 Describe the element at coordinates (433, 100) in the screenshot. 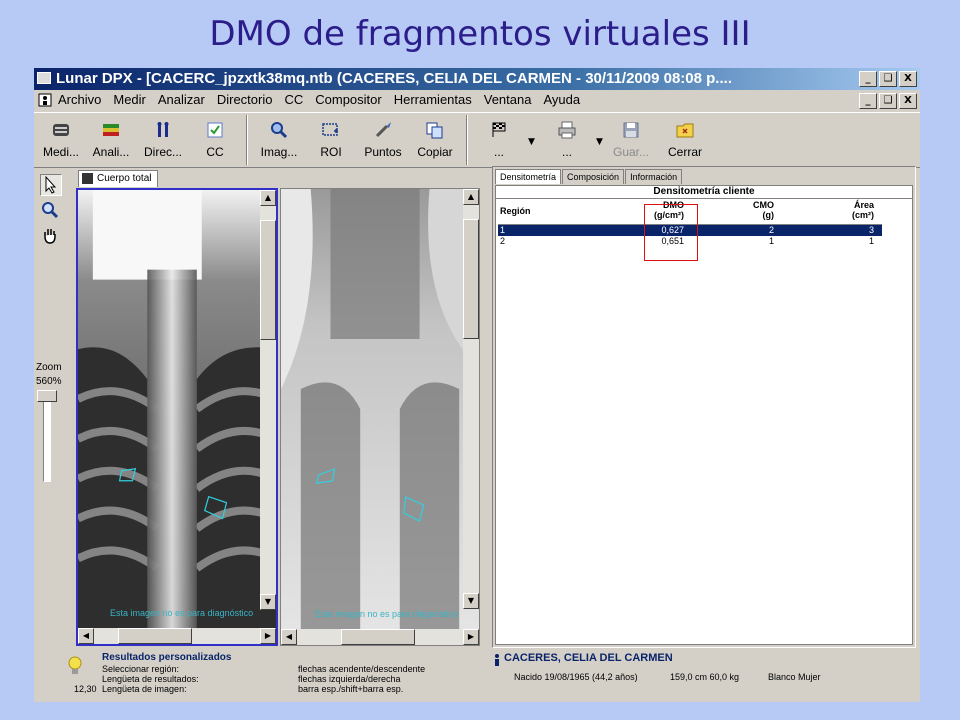

I see `menu-herramientas: Herramientas` at that location.